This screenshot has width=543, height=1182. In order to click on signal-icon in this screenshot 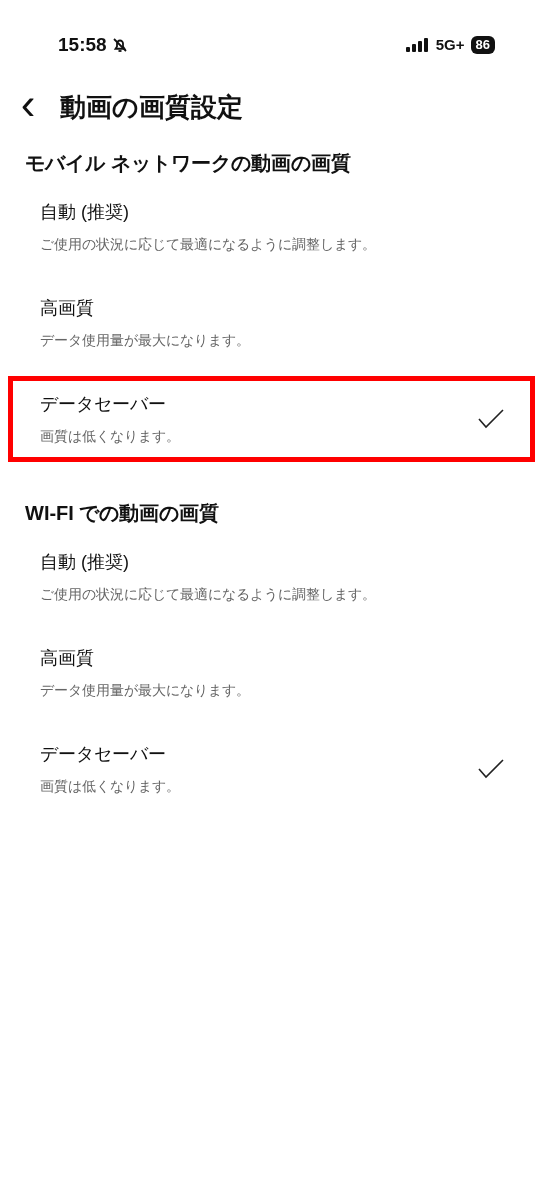, I will do `click(417, 45)`.